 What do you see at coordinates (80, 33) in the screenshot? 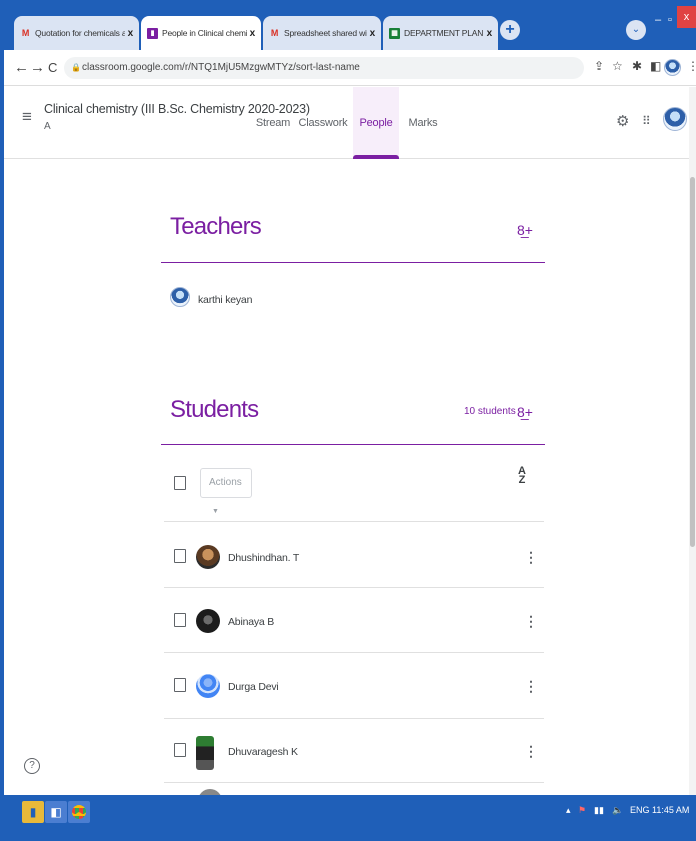
I see `tab-title: Quotation for chemicals and gla` at bounding box center [80, 33].